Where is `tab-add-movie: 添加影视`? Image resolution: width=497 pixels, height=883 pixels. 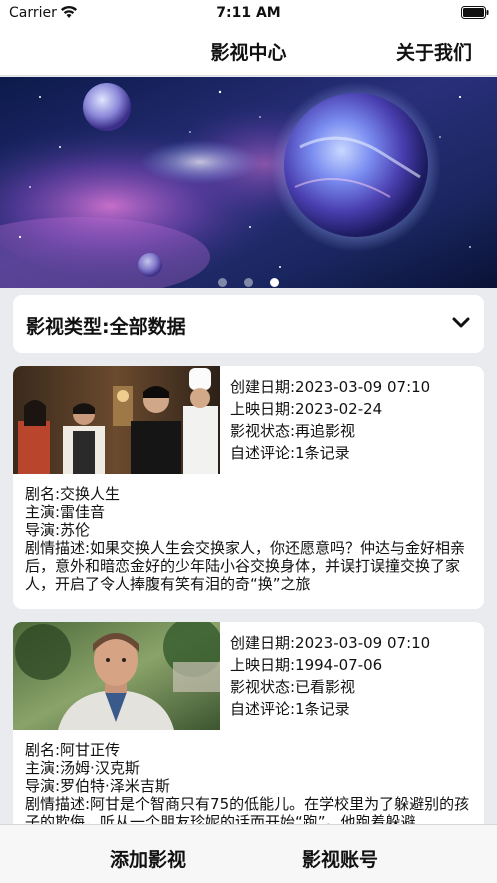
tab-add-movie: 添加影视 is located at coordinates (148, 858).